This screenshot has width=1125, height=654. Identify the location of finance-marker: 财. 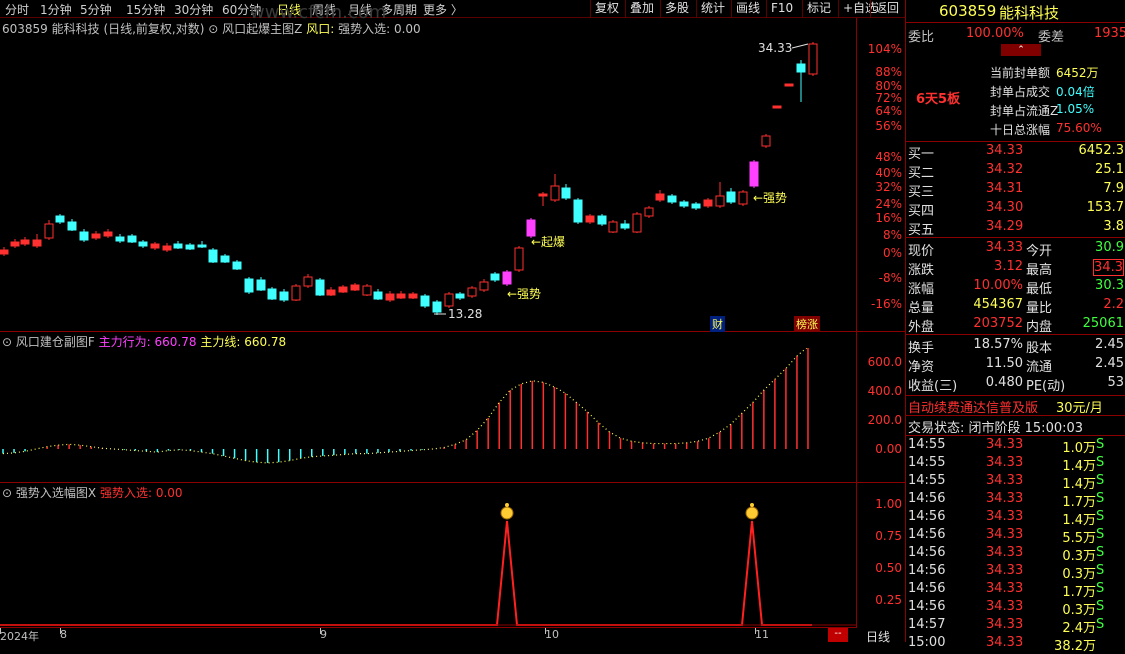
(717, 324).